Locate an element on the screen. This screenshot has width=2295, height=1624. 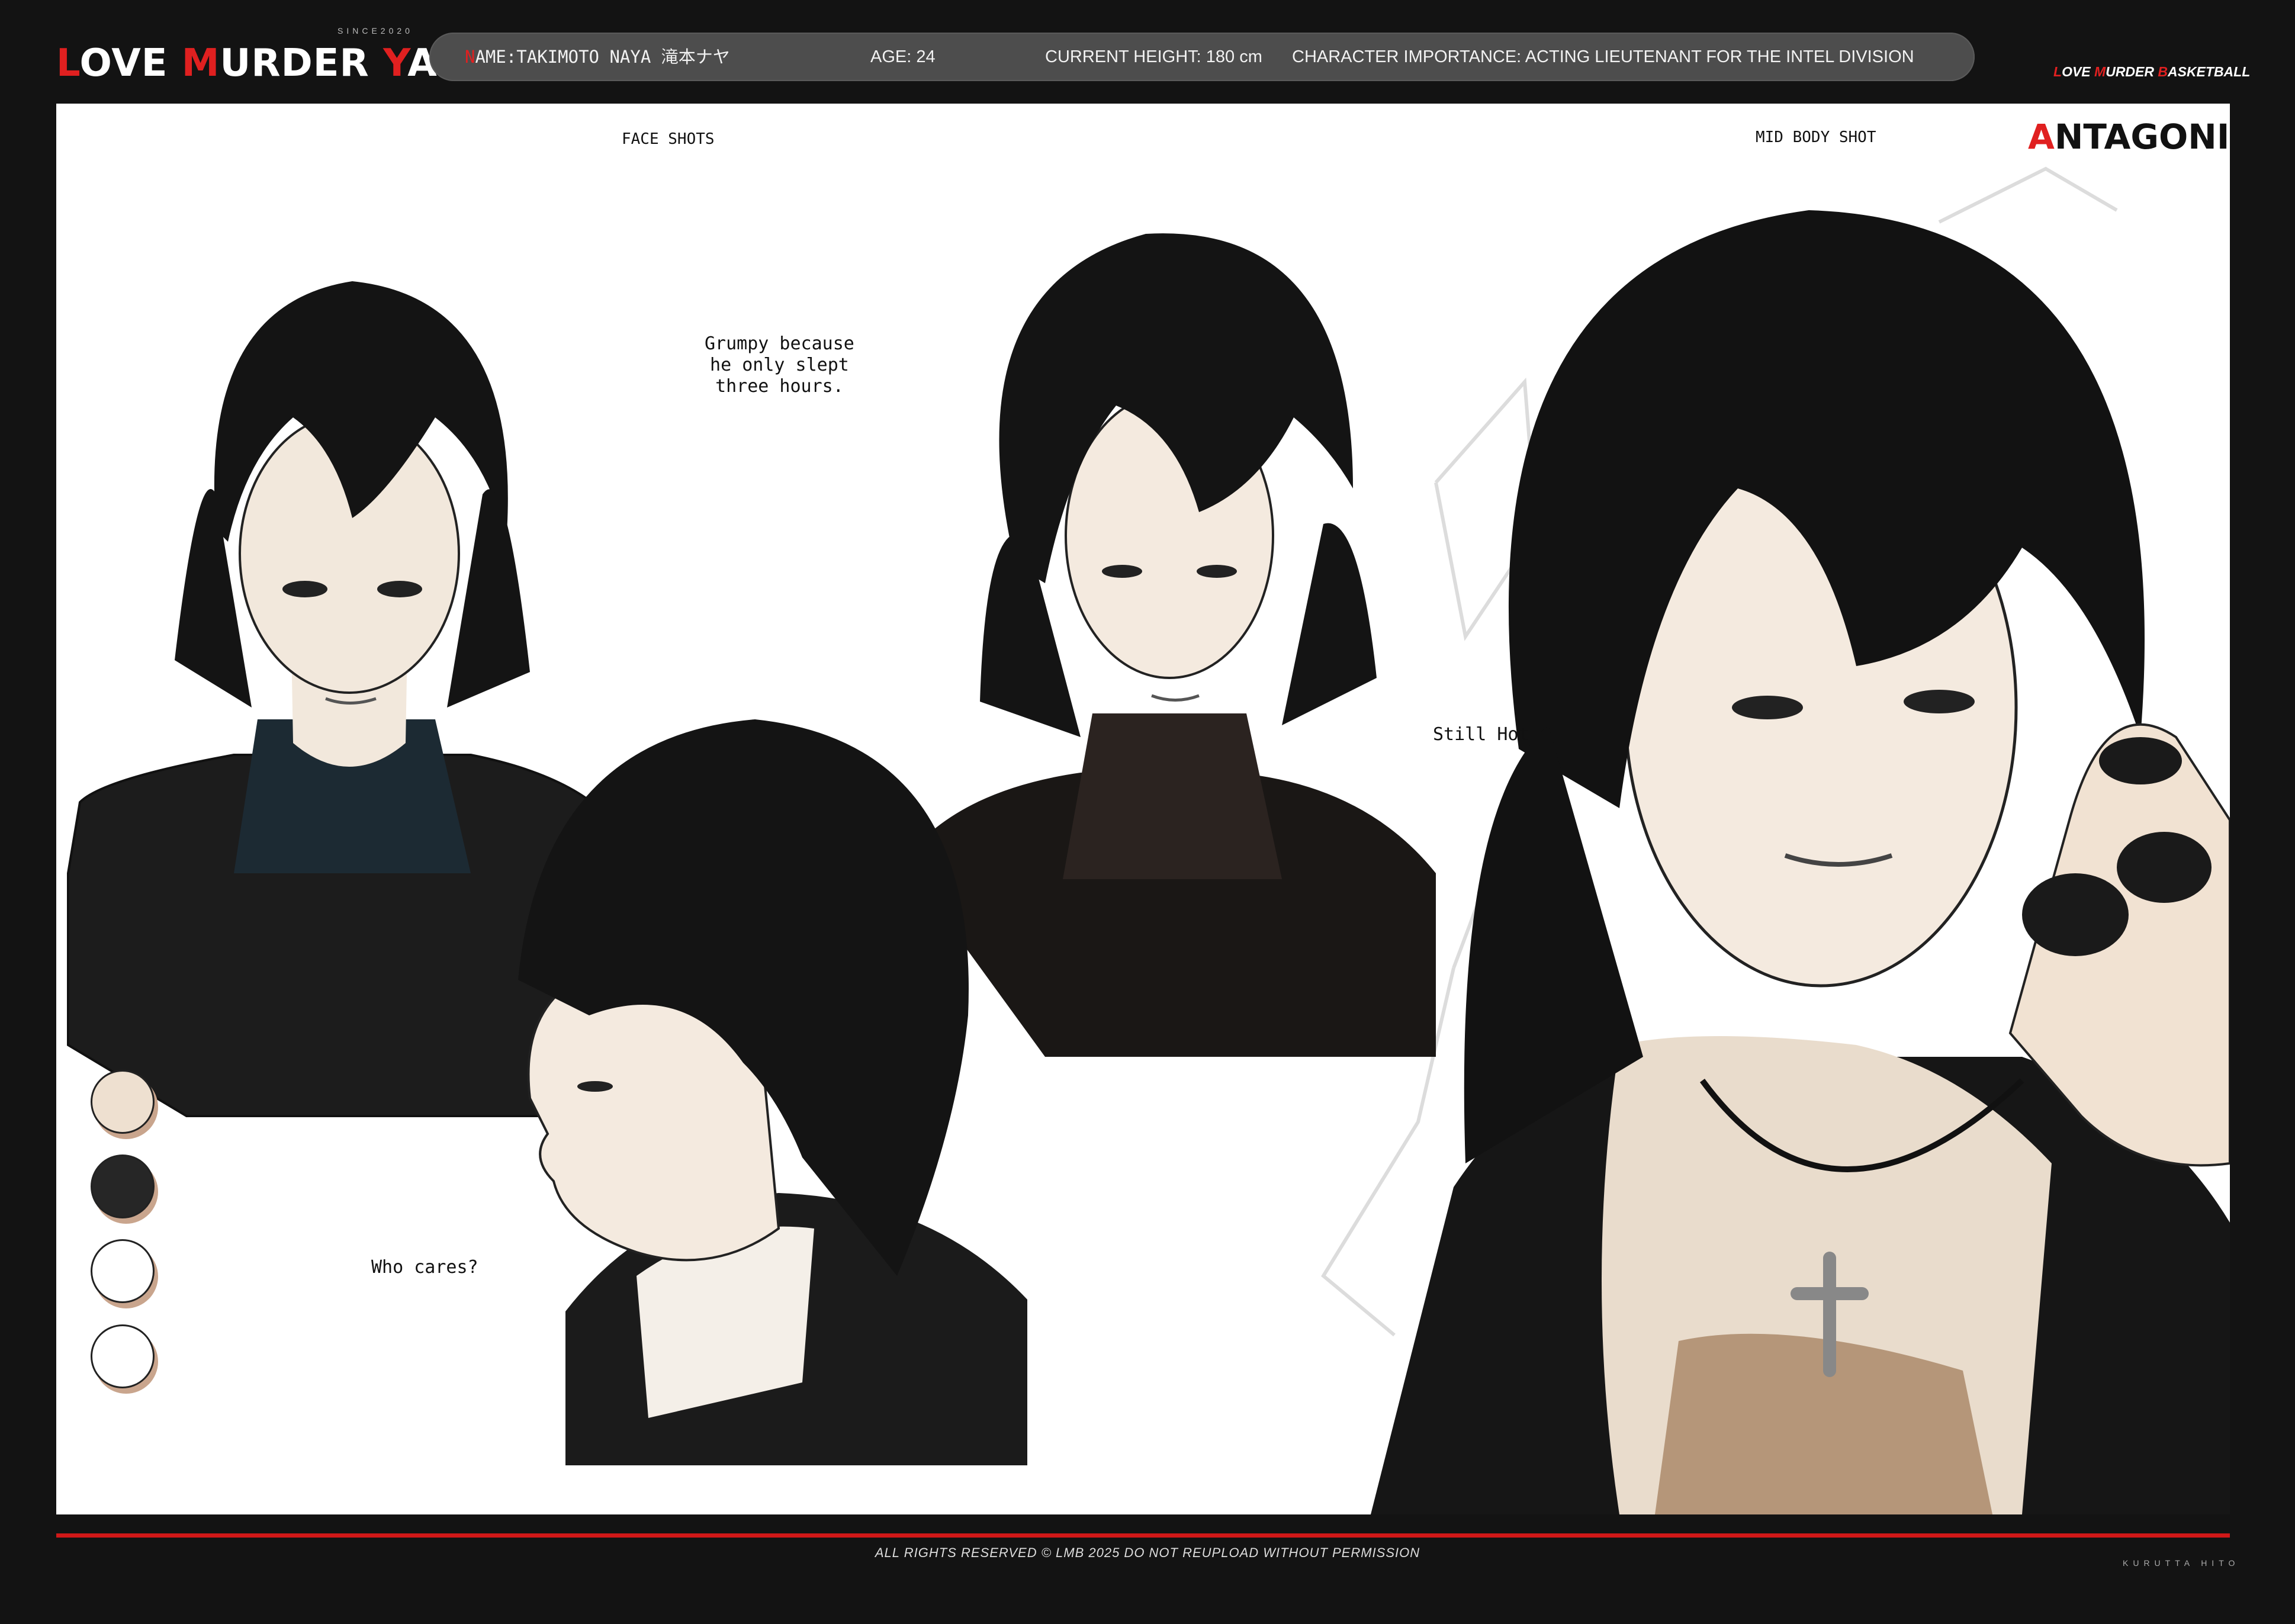
mid-body-shot-label: MID BODY SHOT is located at coordinates (1816, 137).